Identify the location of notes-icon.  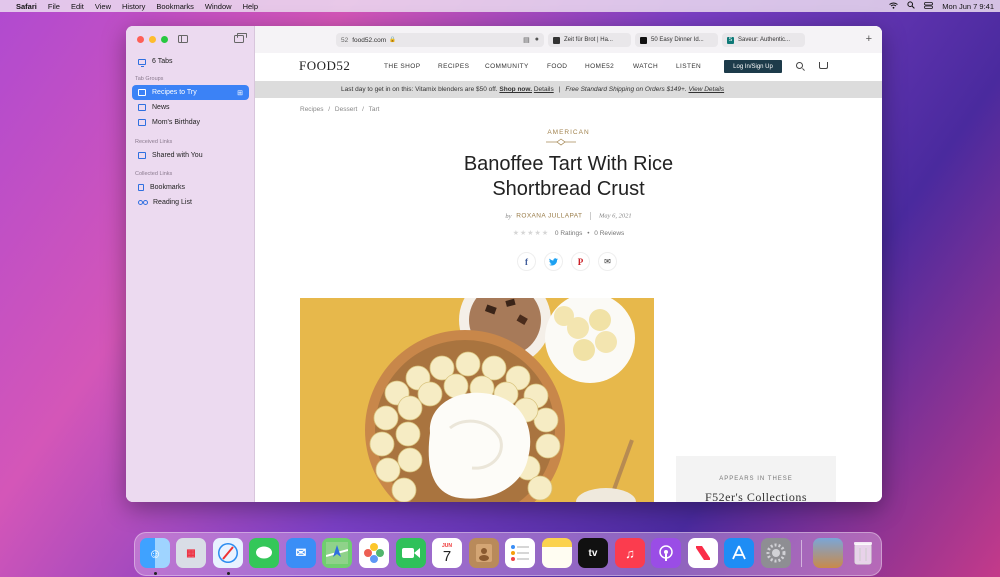
(557, 553).